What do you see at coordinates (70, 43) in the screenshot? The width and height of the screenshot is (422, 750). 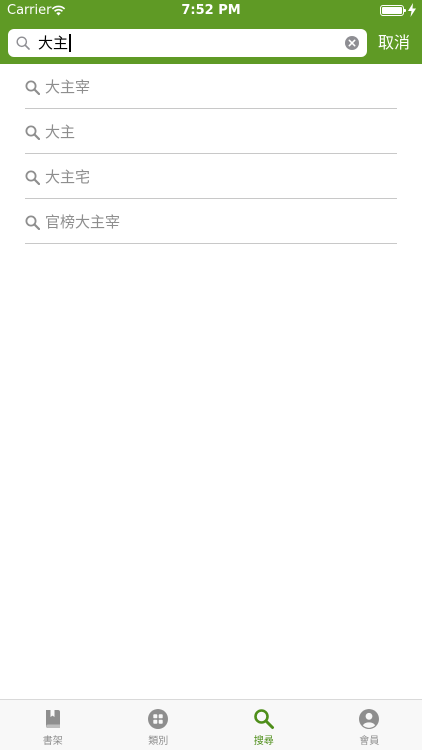 I see `text-caret` at bounding box center [70, 43].